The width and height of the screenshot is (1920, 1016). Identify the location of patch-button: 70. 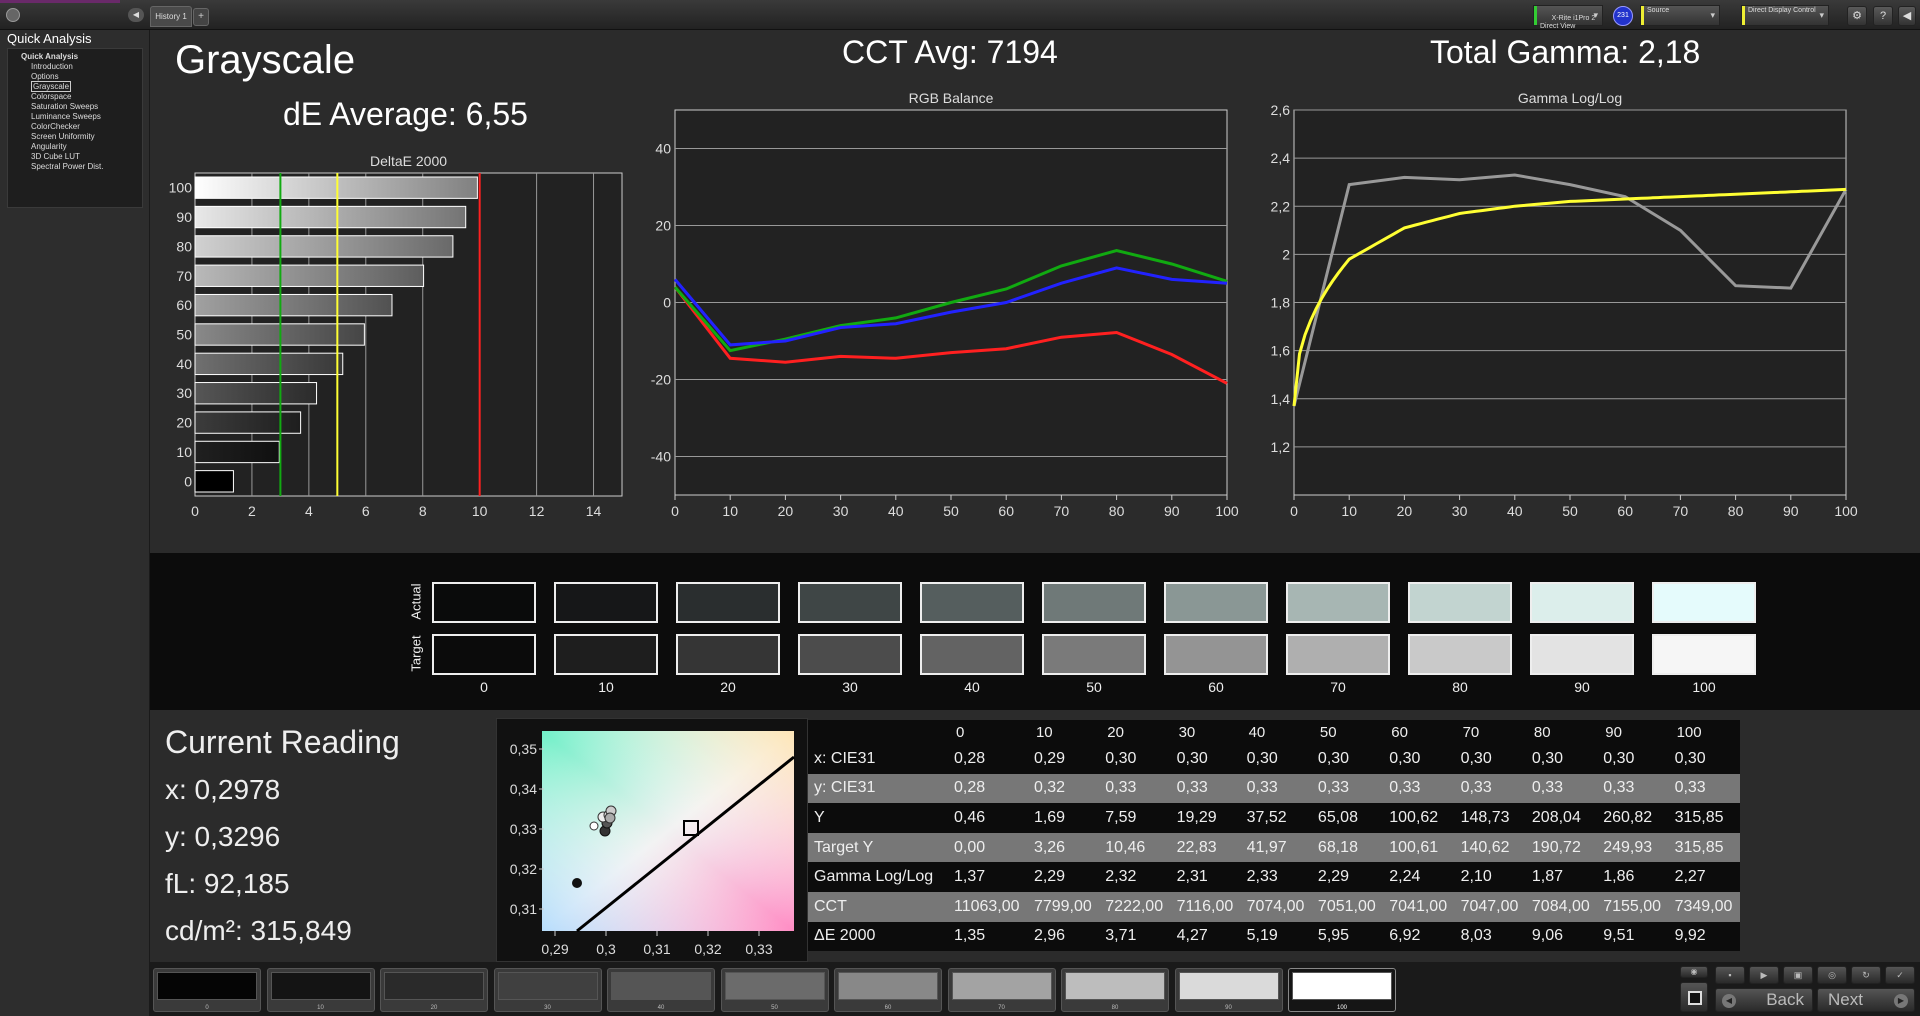
(1001, 990).